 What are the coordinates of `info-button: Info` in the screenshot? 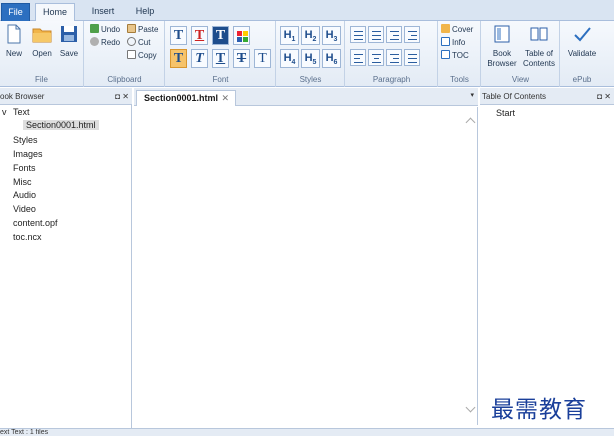 It's located at (453, 43).